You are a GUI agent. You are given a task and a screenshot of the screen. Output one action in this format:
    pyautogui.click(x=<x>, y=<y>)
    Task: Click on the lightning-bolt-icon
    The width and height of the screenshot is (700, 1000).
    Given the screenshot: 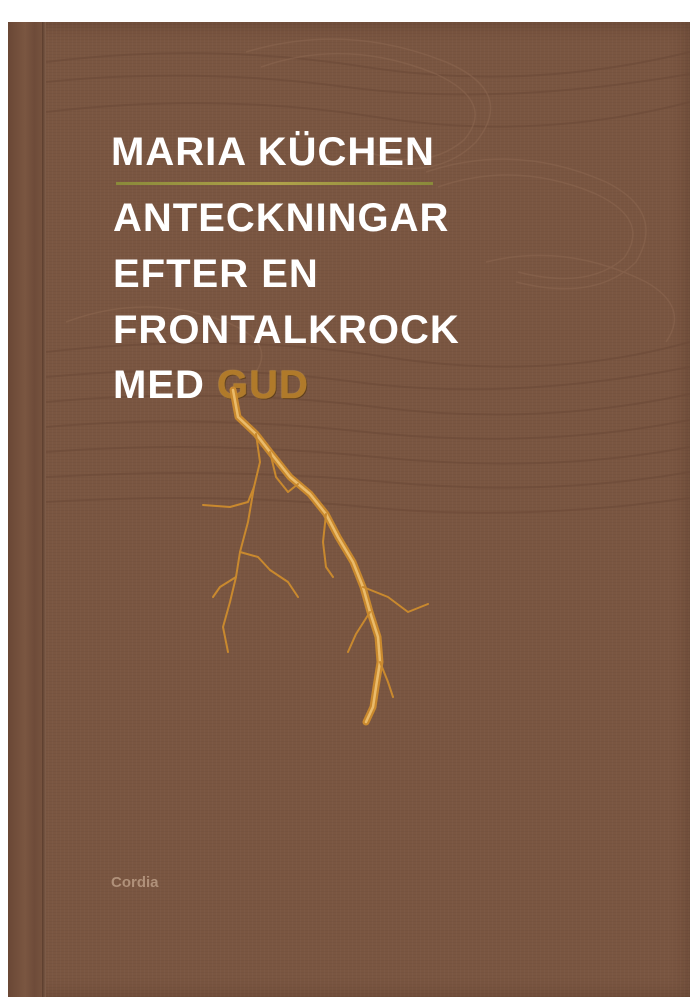 What is the action you would take?
    pyautogui.click(x=315, y=556)
    